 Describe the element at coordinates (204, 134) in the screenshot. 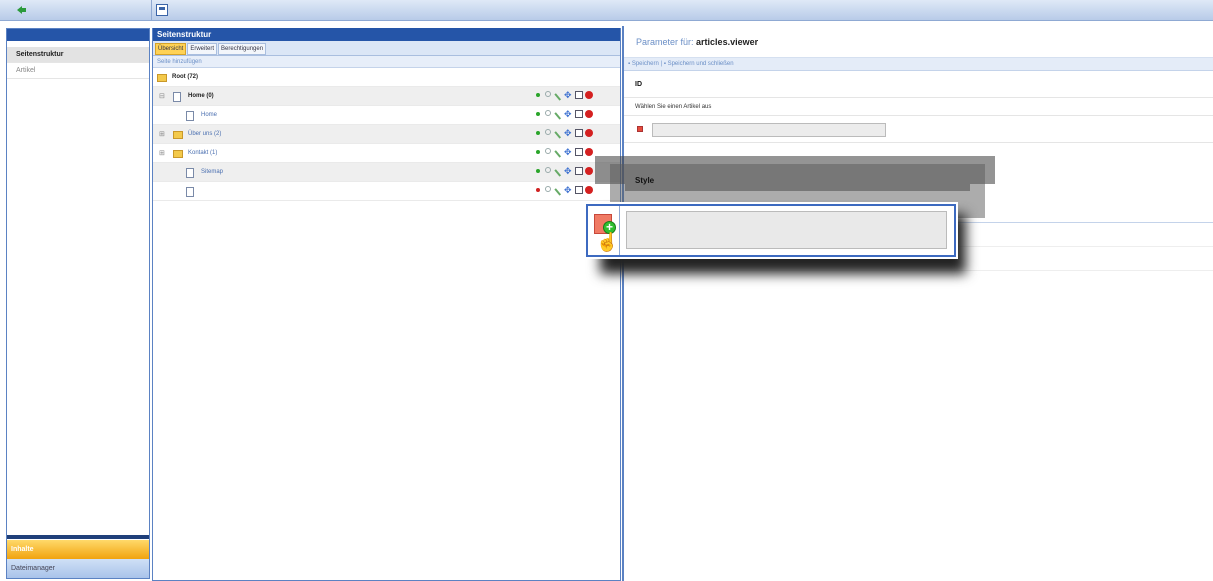

I see `tree-label: Über uns (2)` at that location.